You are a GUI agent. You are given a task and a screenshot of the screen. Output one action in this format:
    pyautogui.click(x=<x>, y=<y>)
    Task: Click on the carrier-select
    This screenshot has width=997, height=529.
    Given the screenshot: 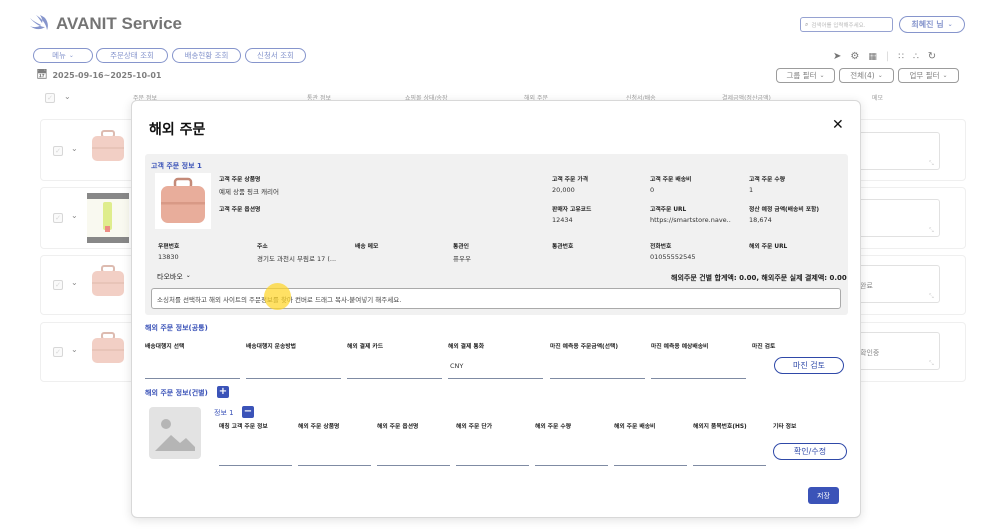 What is the action you would take?
    pyautogui.click(x=192, y=378)
    